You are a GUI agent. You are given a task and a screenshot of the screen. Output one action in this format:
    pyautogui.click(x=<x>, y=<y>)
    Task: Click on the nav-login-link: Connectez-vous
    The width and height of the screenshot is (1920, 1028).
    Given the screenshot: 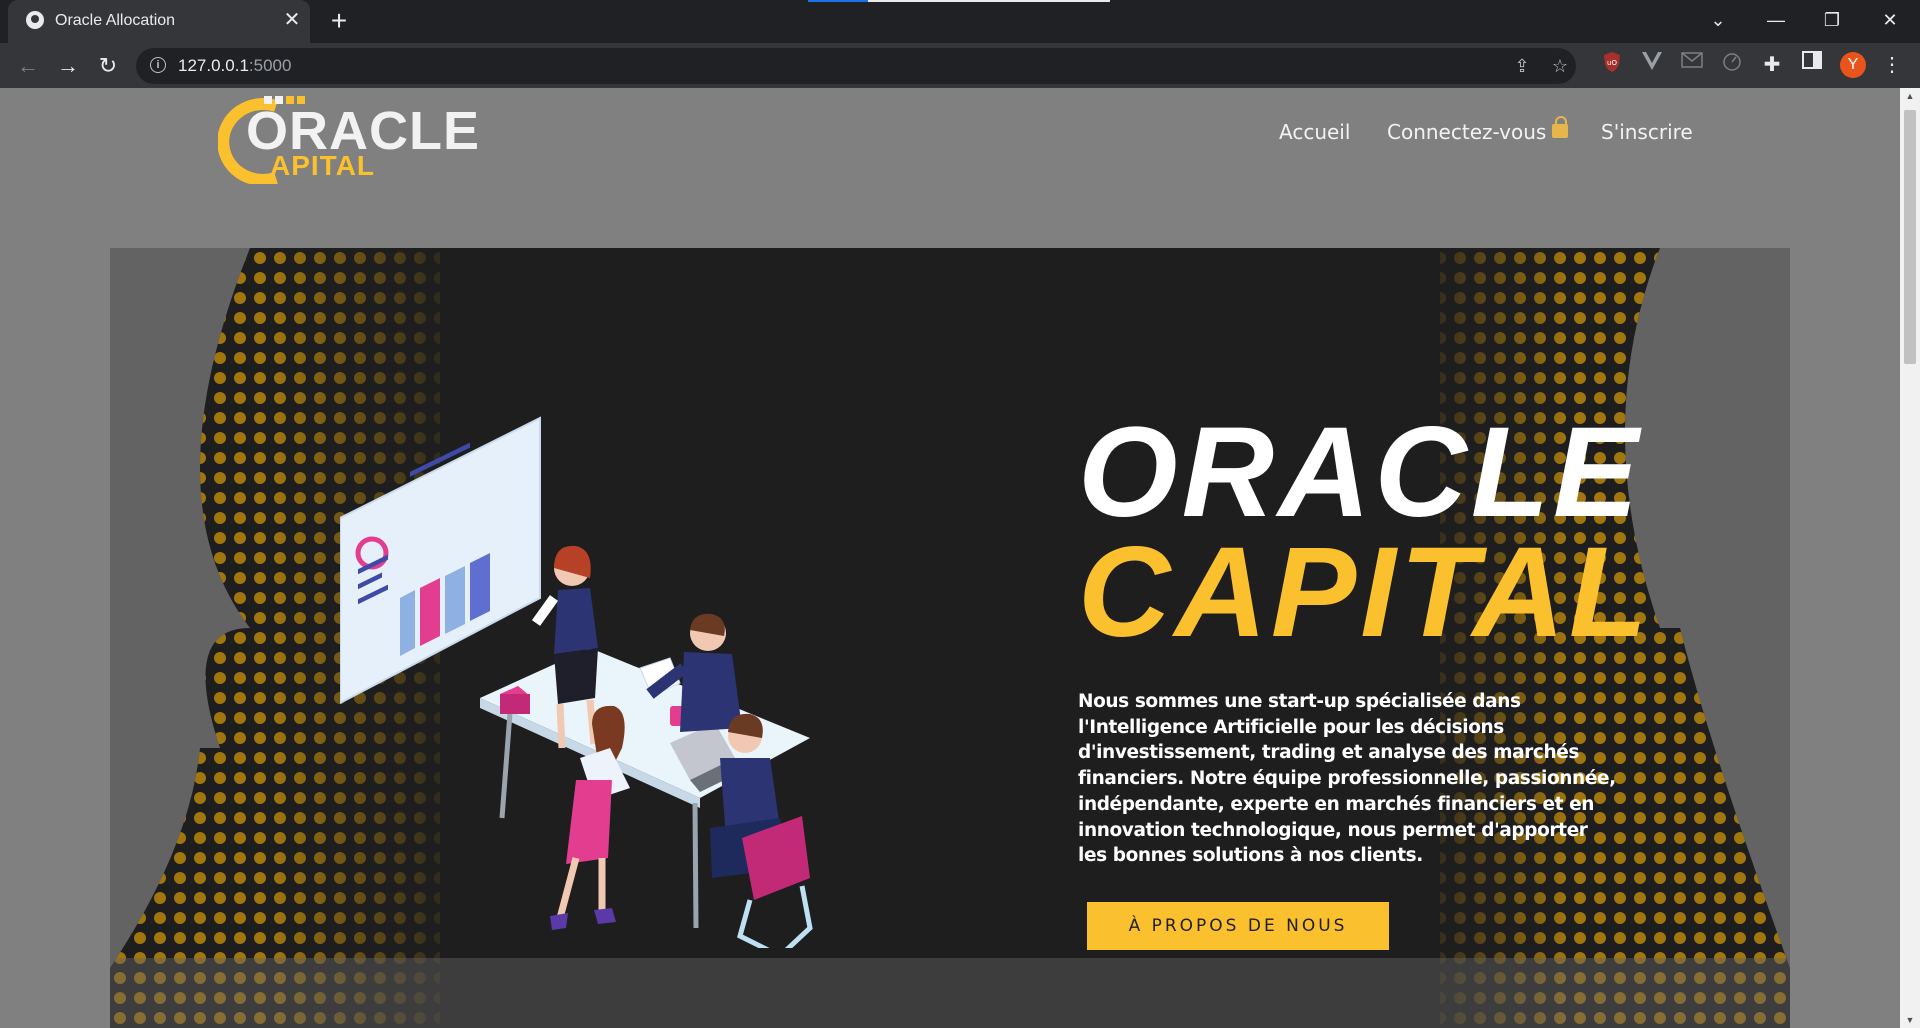 What is the action you would take?
    pyautogui.click(x=1478, y=130)
    